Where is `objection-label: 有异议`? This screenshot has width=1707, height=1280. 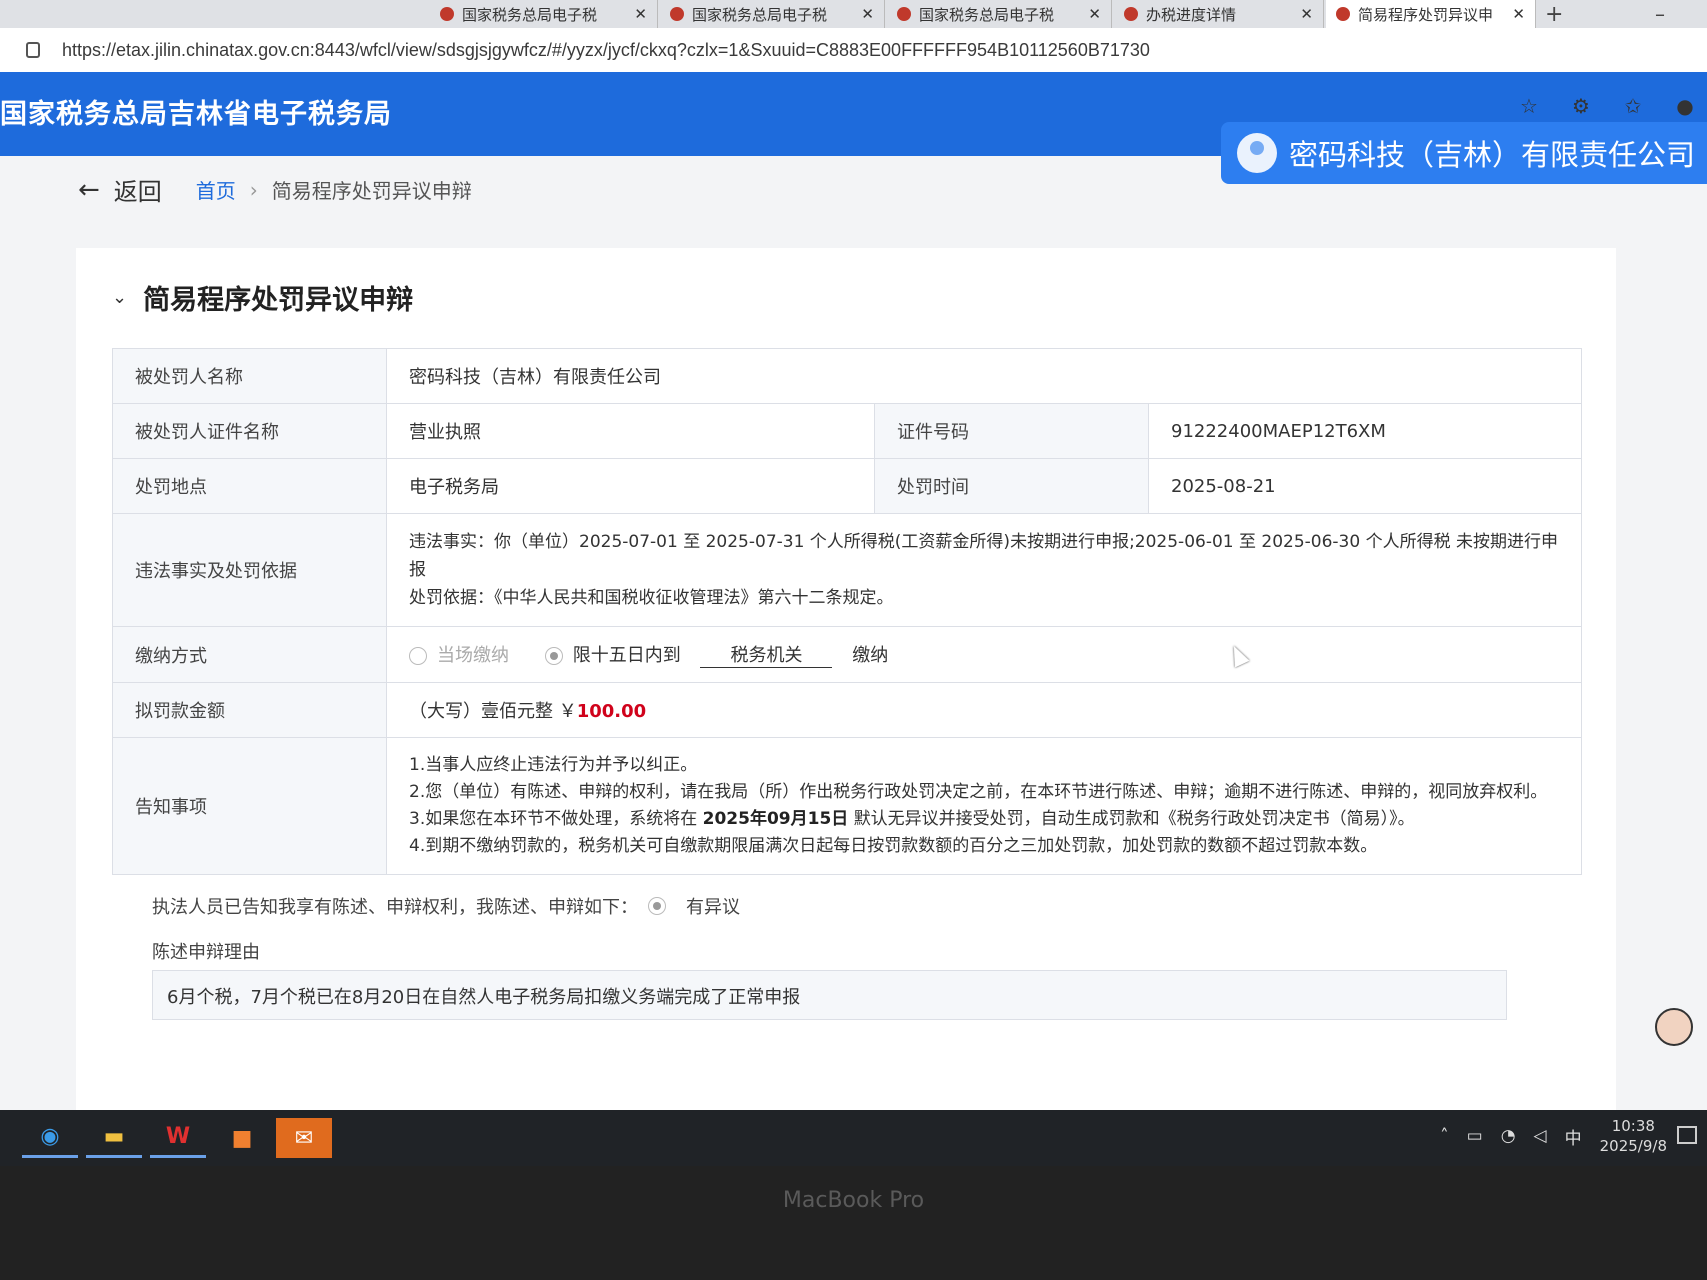
objection-label: 有异议 is located at coordinates (713, 907).